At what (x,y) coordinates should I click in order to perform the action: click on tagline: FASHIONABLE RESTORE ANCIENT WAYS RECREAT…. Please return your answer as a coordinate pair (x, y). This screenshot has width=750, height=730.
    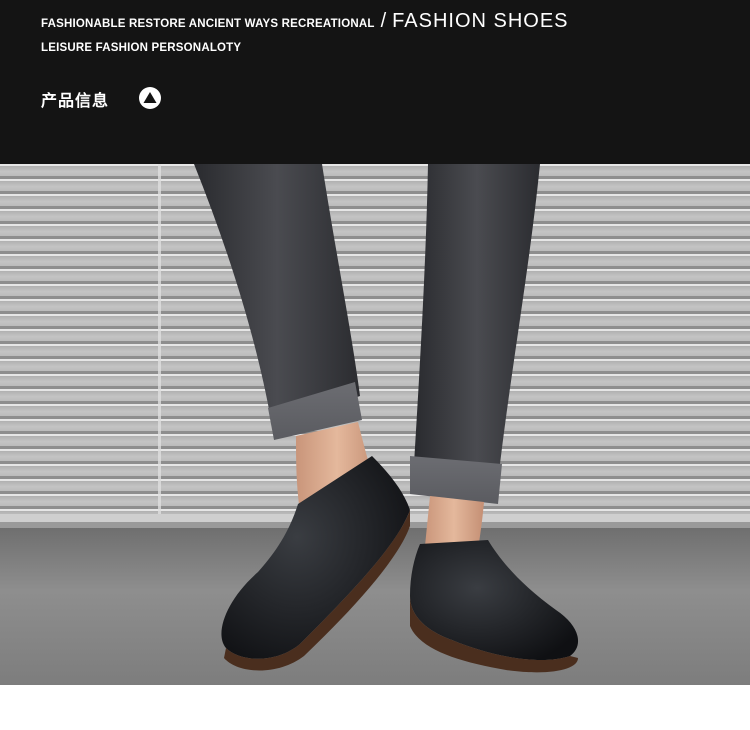
    Looking at the image, I should click on (208, 24).